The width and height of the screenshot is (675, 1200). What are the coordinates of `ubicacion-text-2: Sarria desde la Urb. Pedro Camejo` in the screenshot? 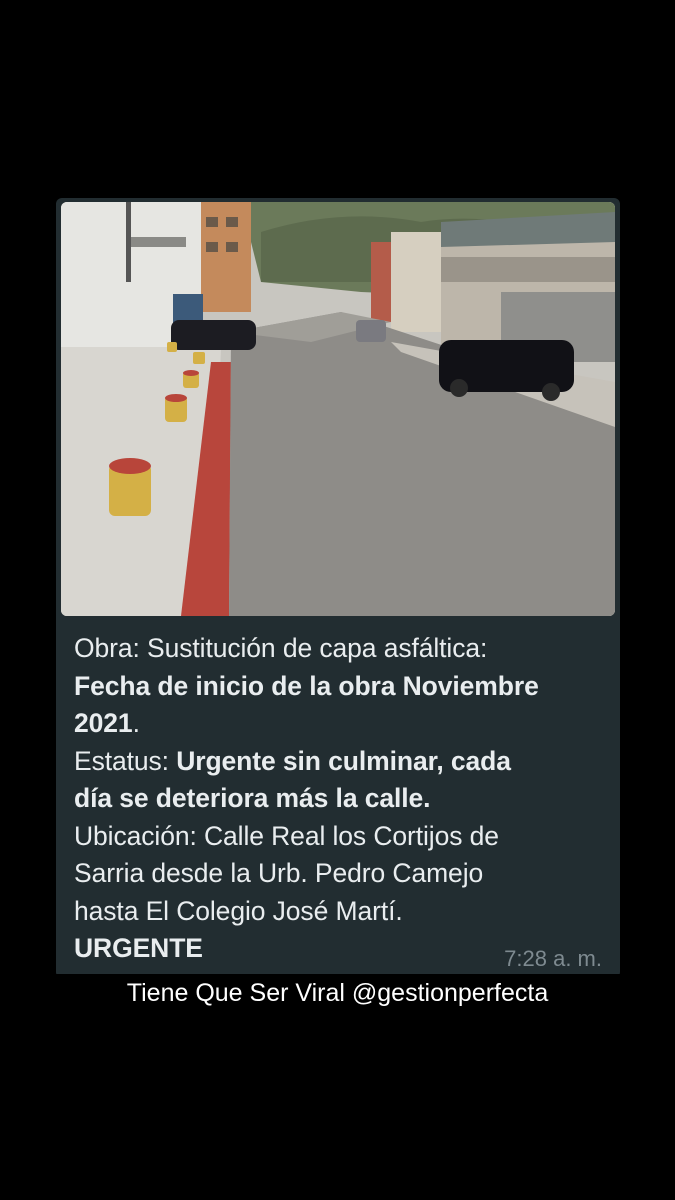 It's located at (279, 873).